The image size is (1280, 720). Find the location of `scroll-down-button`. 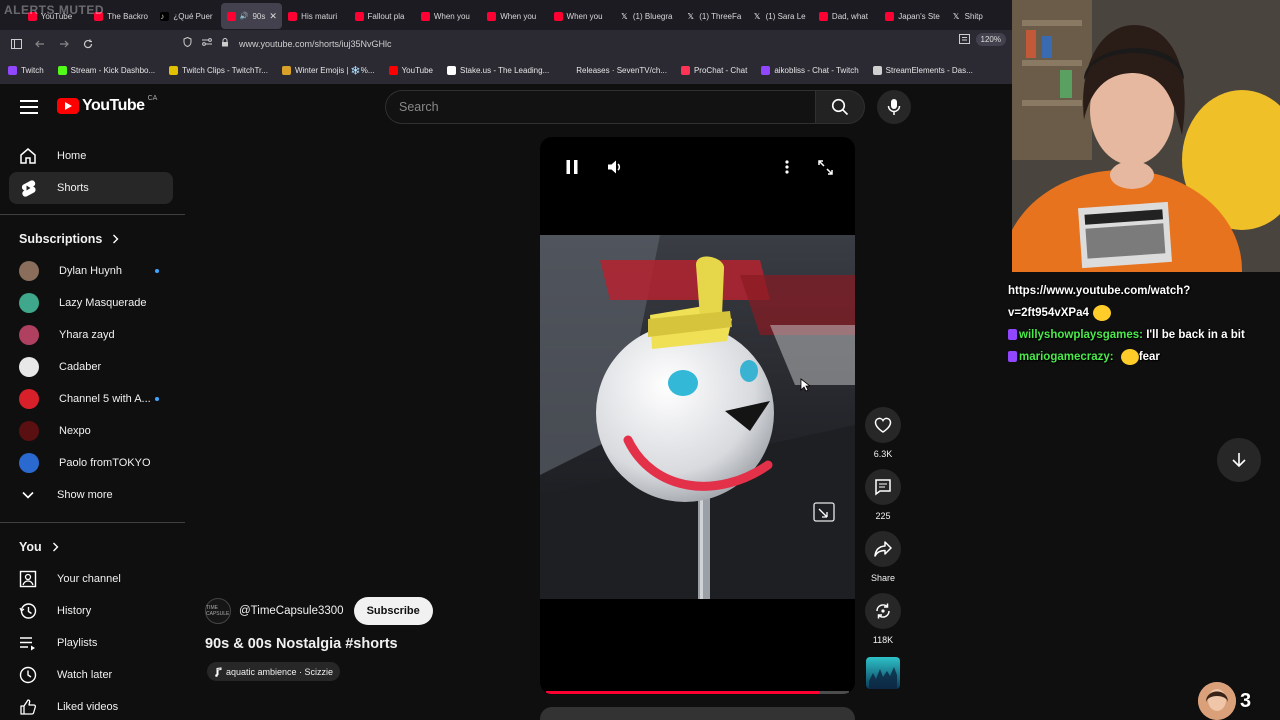

scroll-down-button is located at coordinates (1239, 460).